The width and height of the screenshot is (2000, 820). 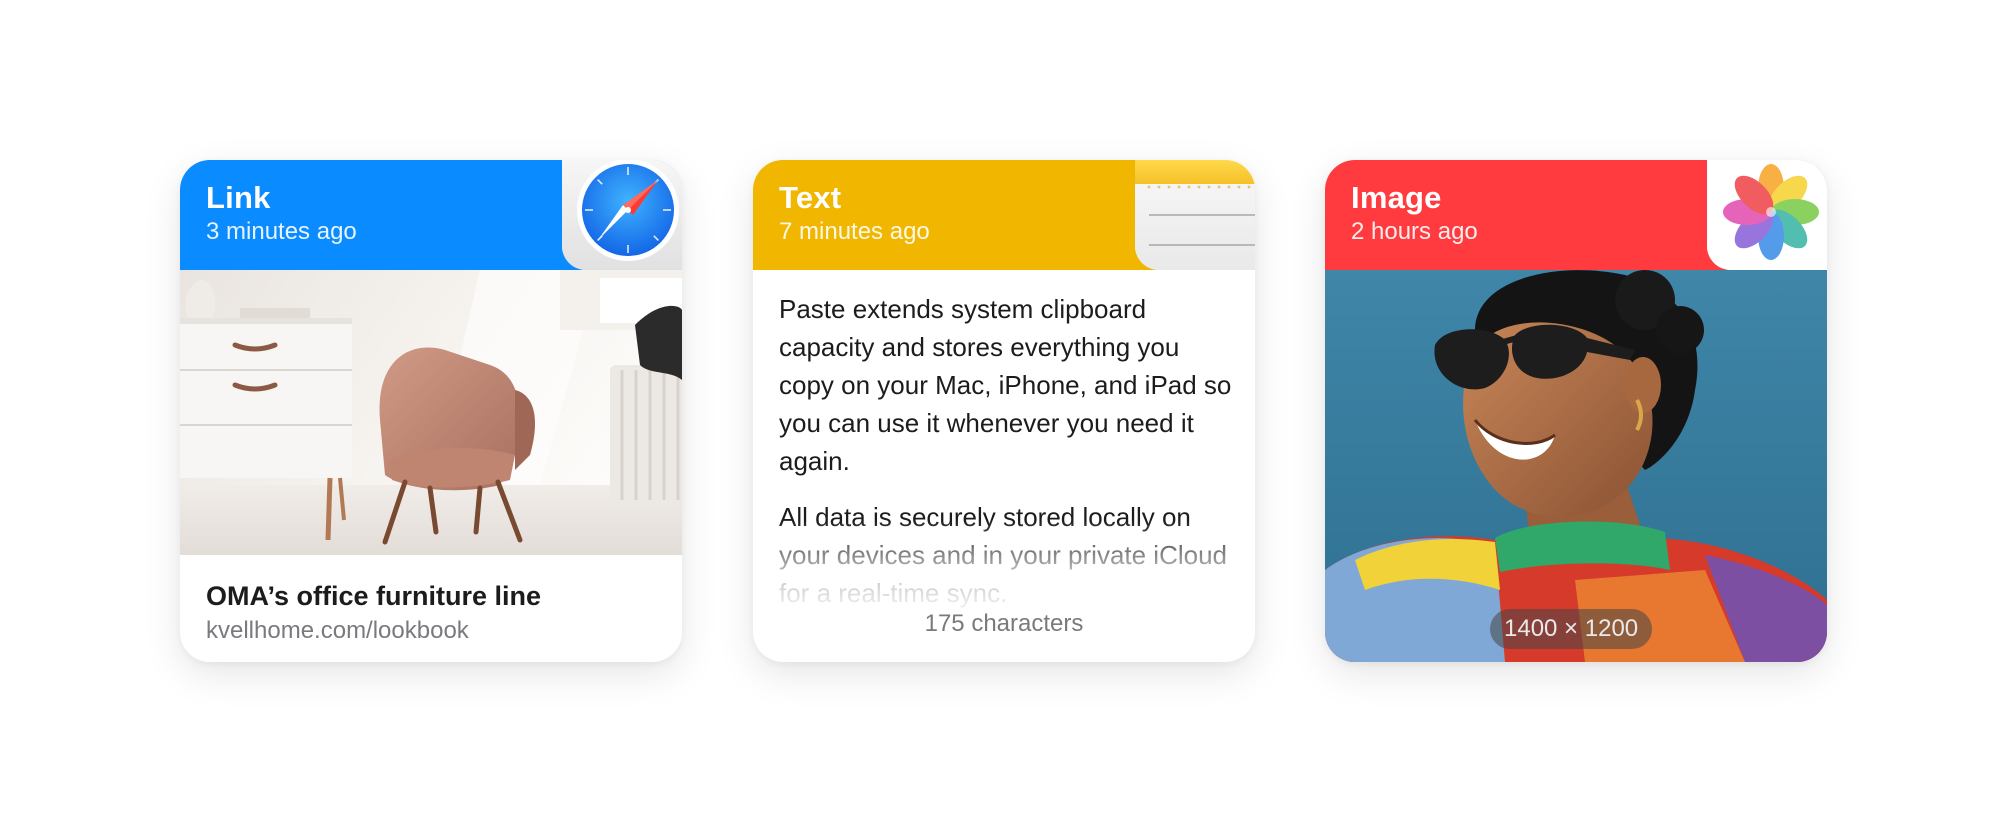 What do you see at coordinates (854, 231) in the screenshot?
I see `card-timestamp: 7 minutes ago` at bounding box center [854, 231].